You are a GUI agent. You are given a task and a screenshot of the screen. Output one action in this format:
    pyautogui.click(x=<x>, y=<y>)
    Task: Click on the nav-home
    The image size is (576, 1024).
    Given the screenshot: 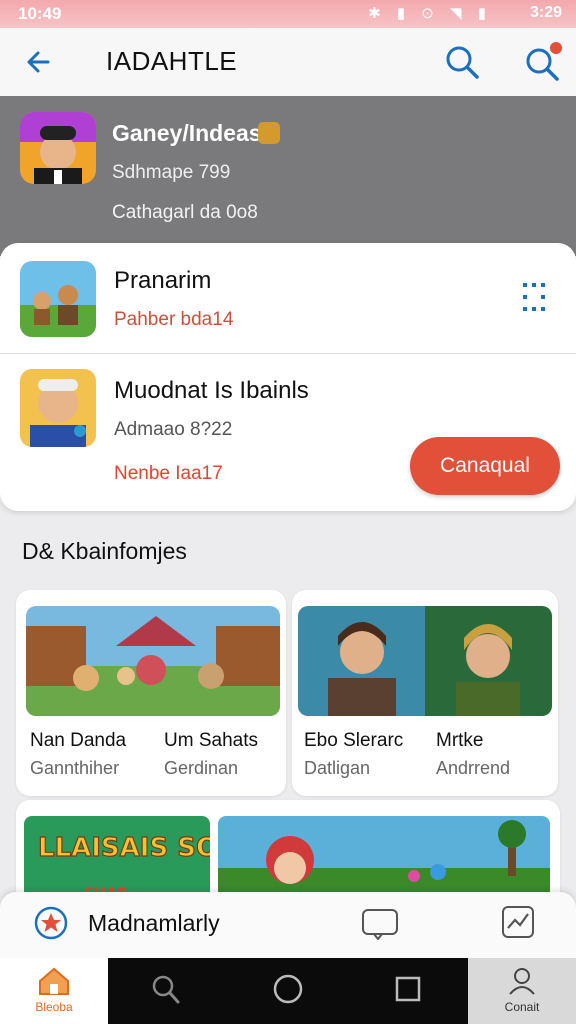 What is the action you would take?
    pyautogui.click(x=54, y=991)
    